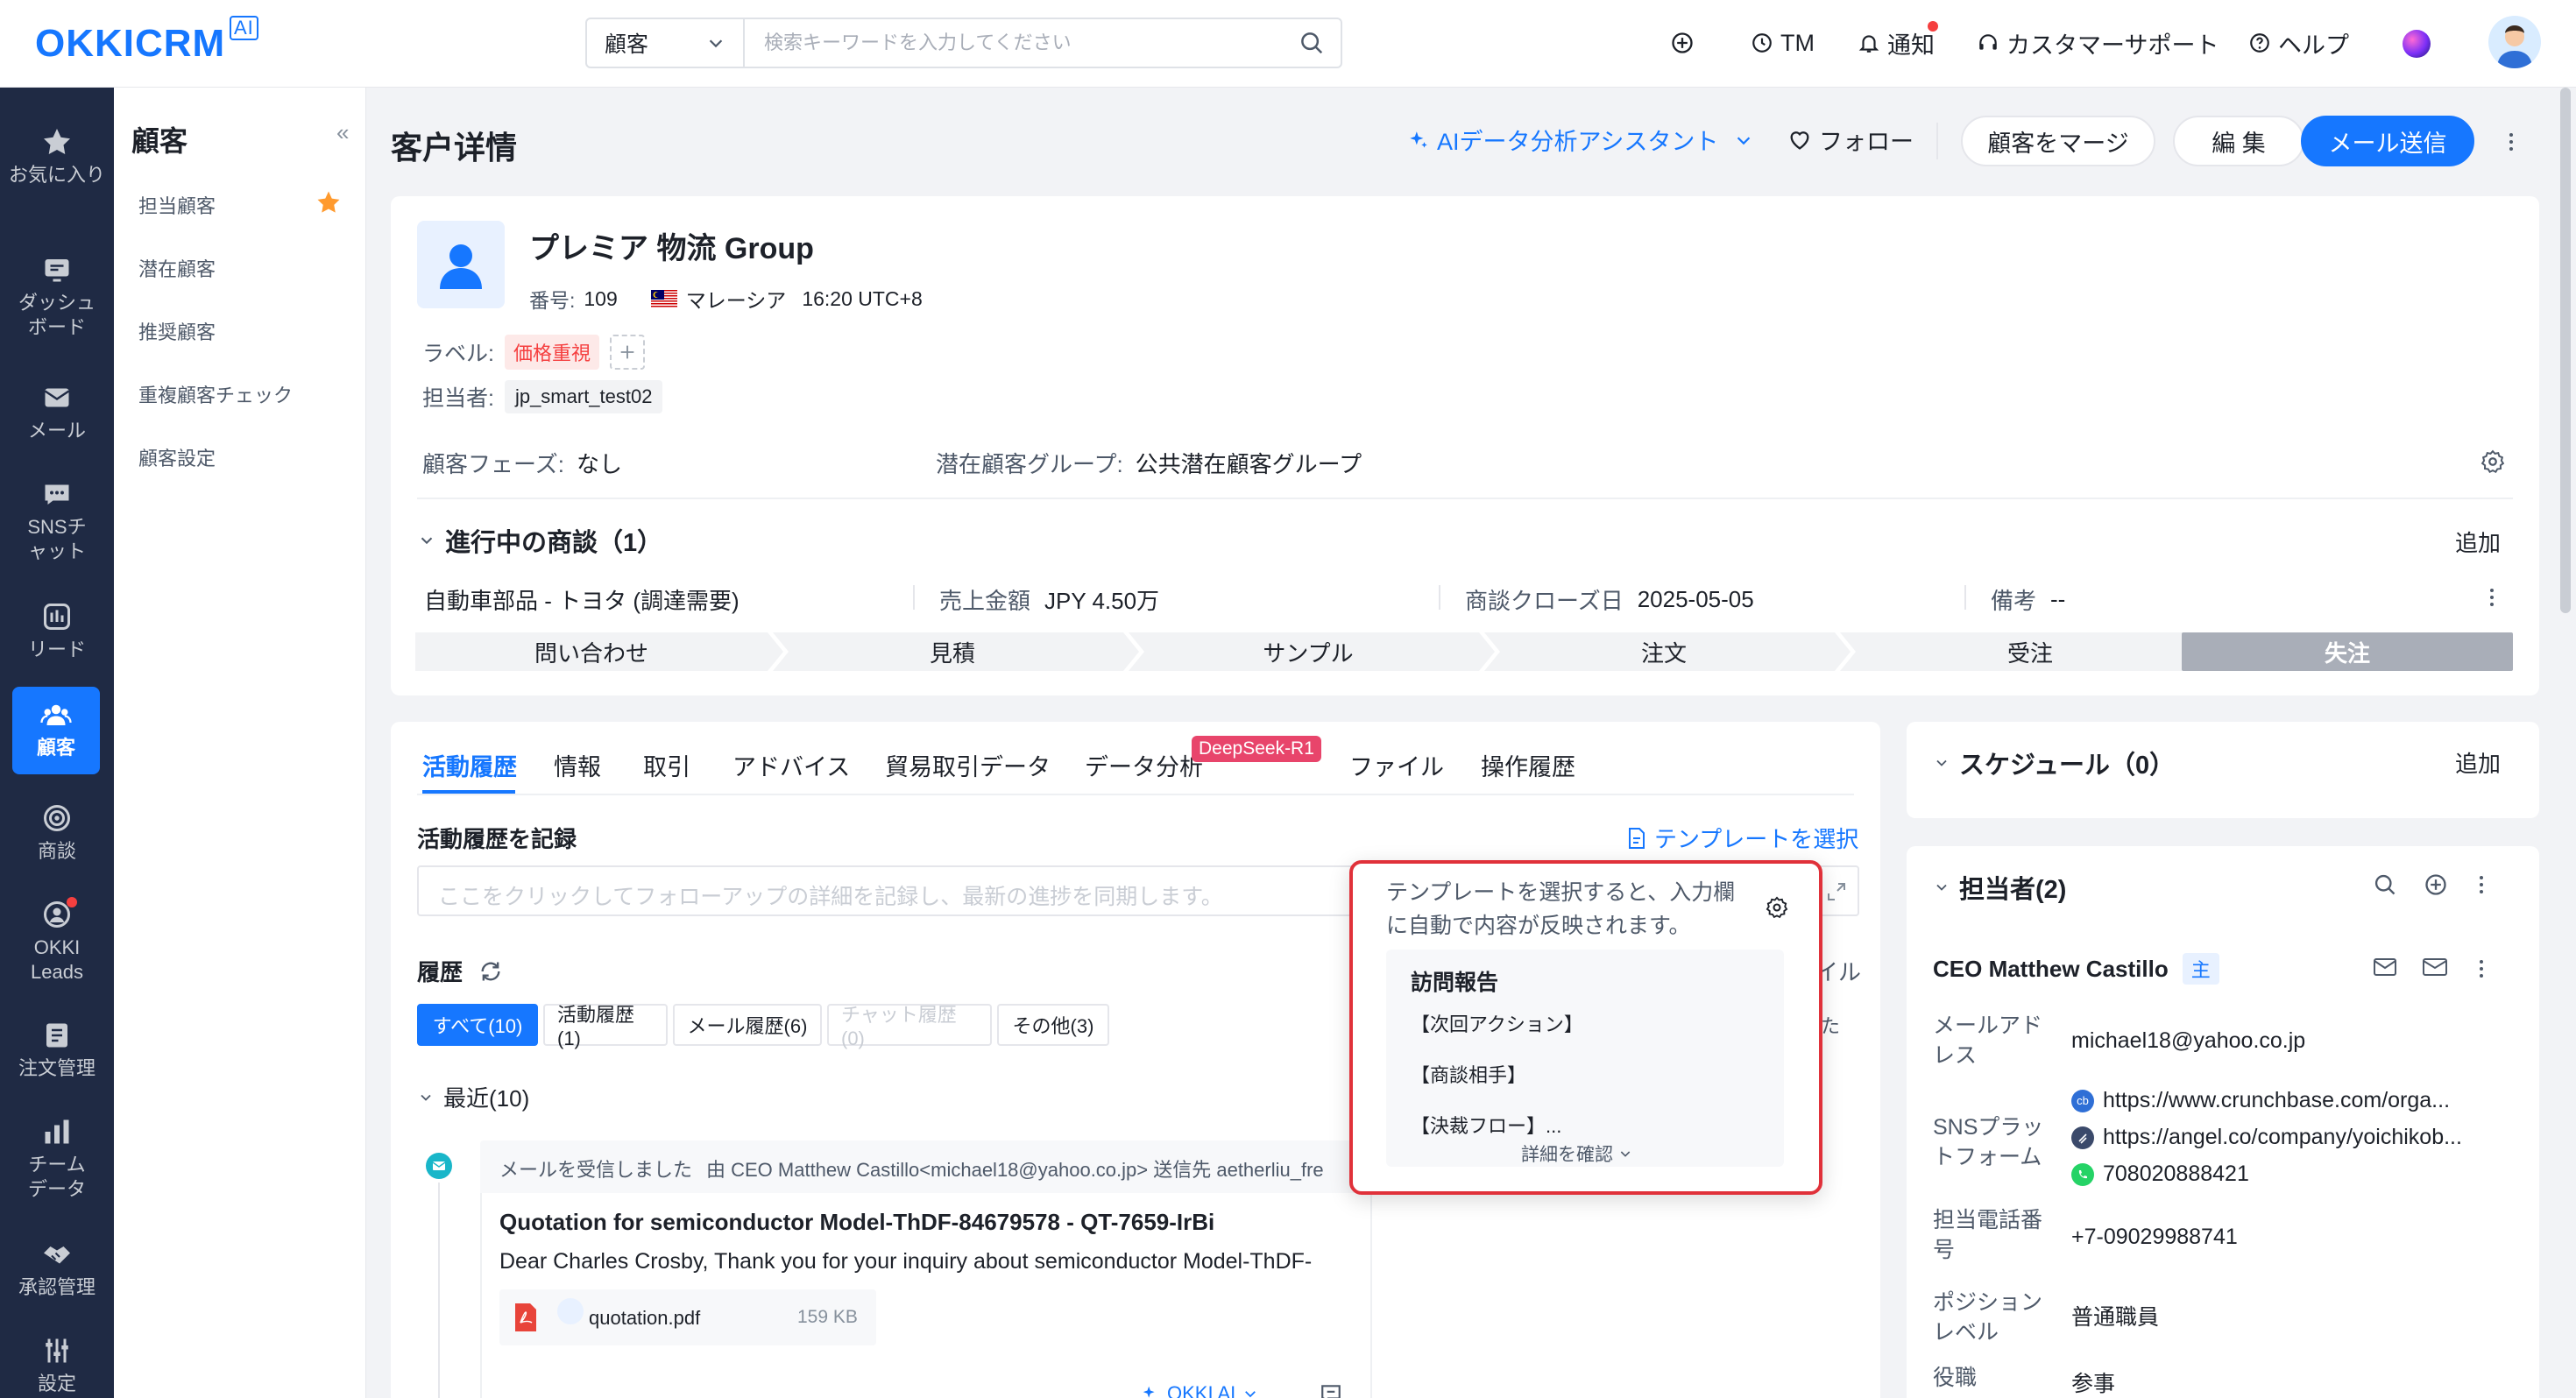 The image size is (2576, 1398). I want to click on edit-button: 編 集, so click(2238, 141).